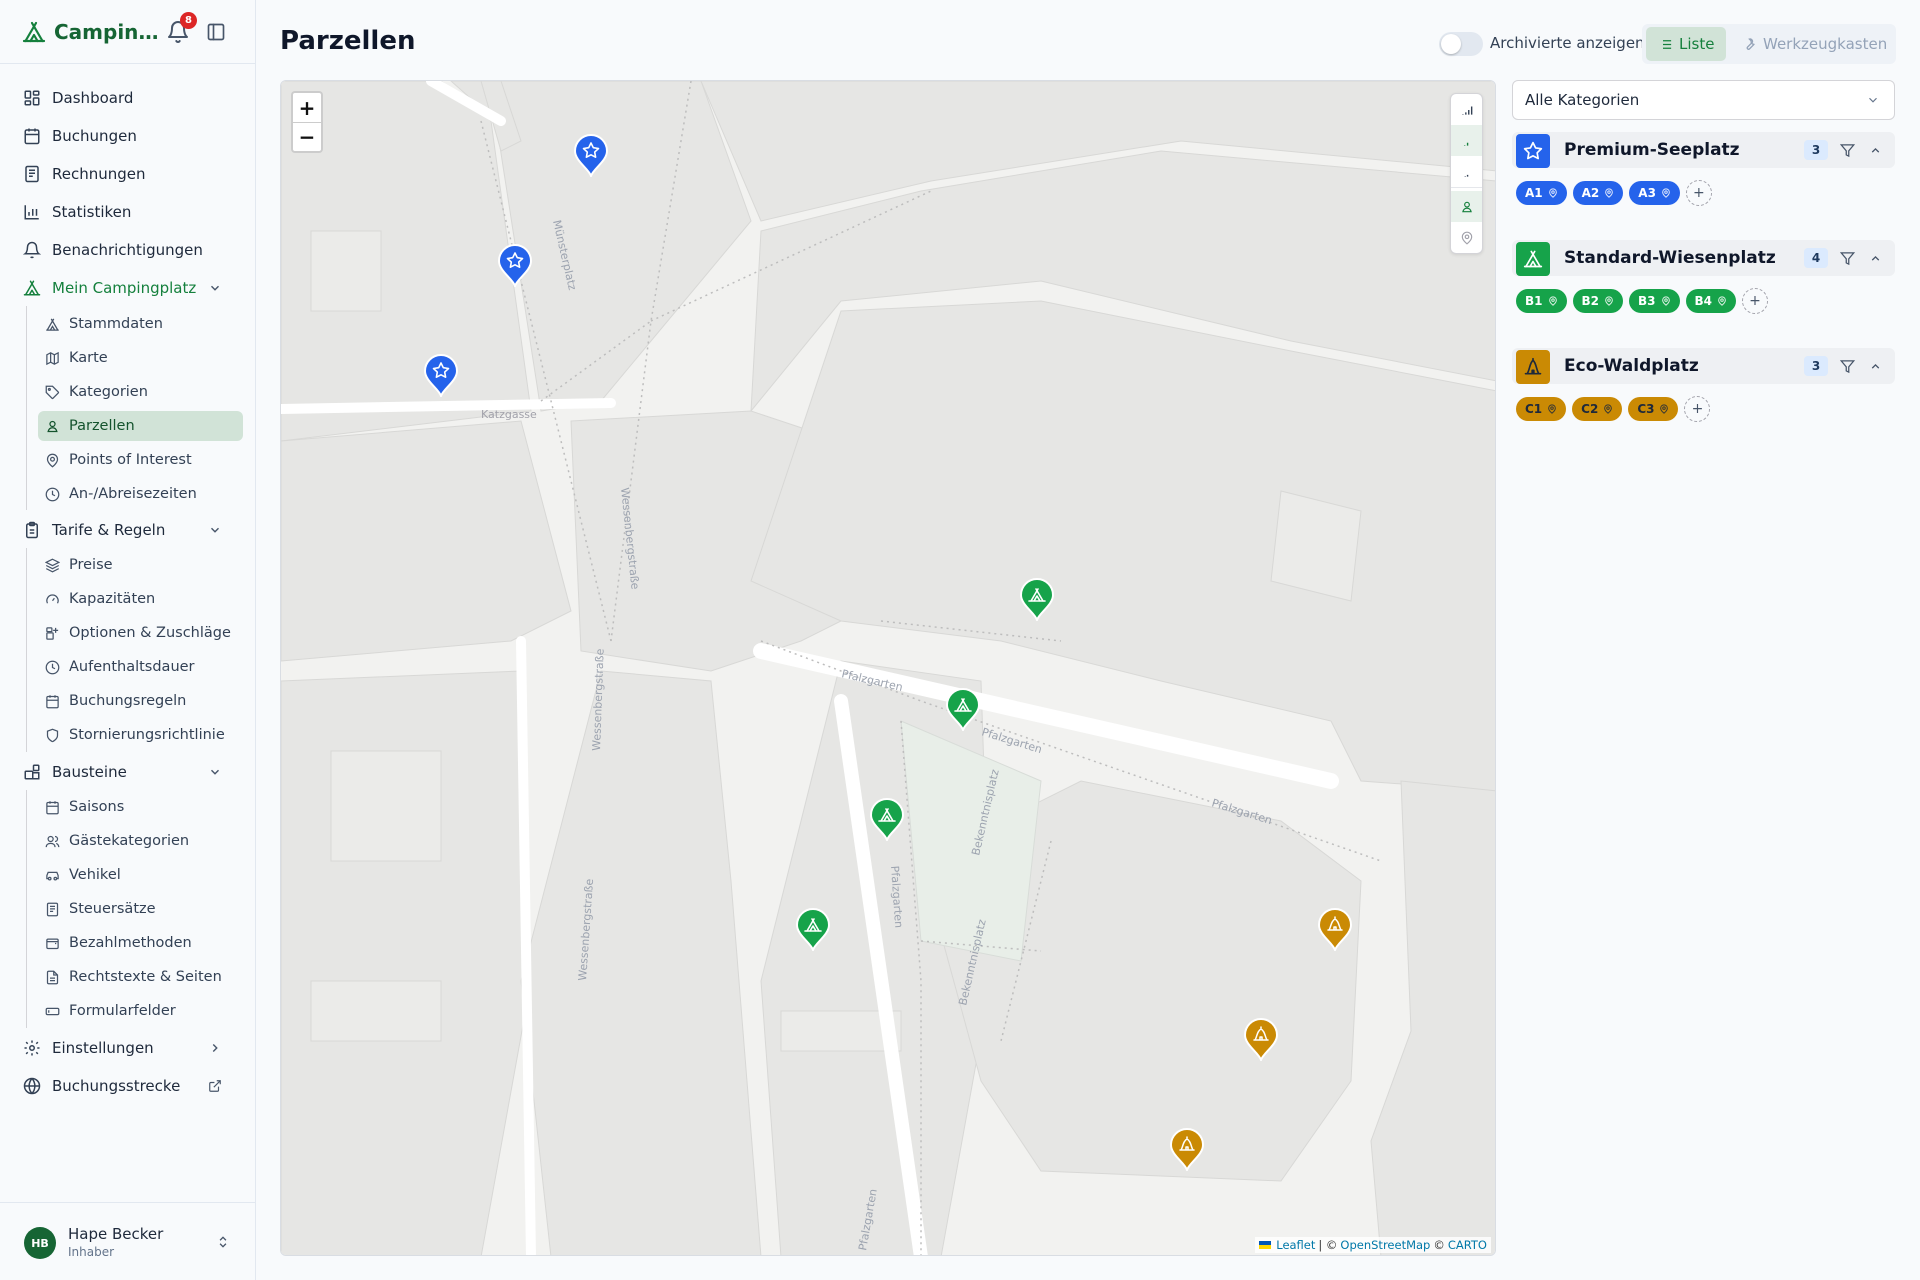  What do you see at coordinates (140, 1011) in the screenshot?
I see `subnav-formularfelder: Formularfelder` at bounding box center [140, 1011].